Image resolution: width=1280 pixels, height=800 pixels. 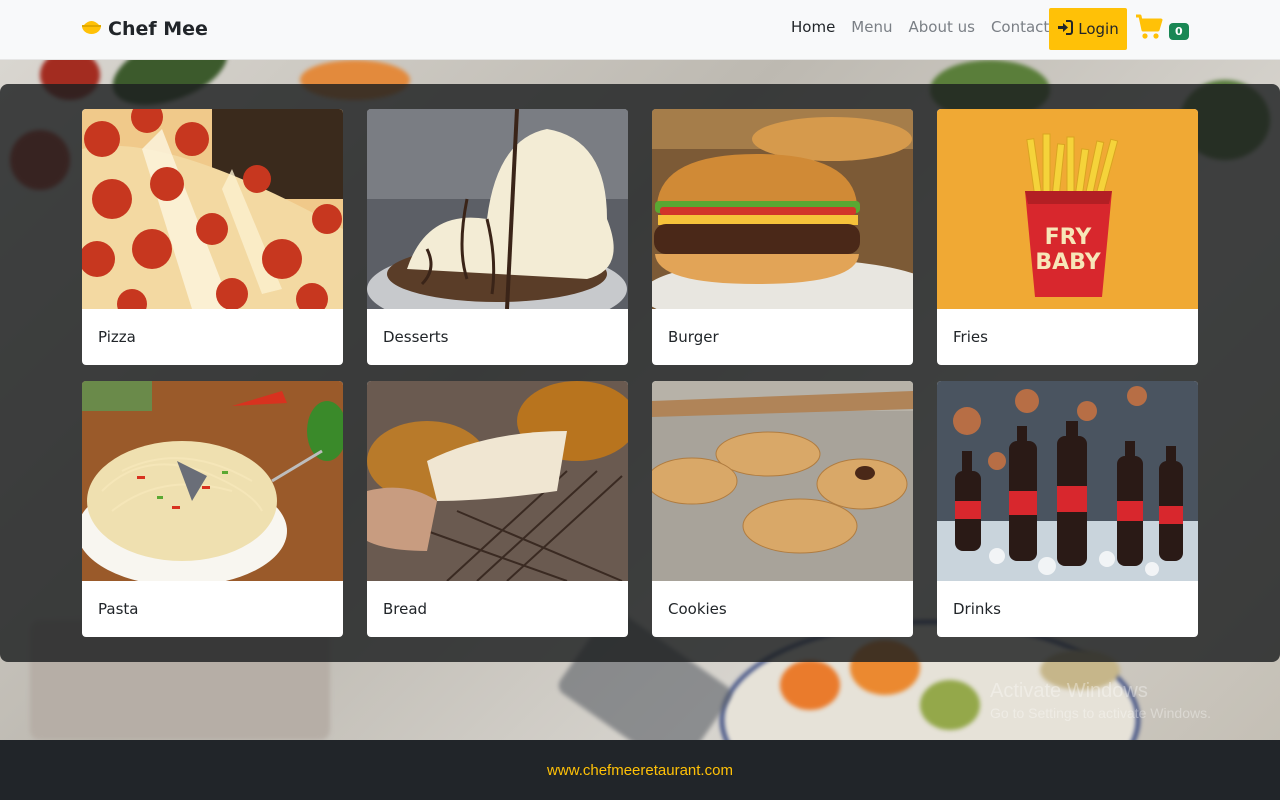 I want to click on brand: Chef Mee, so click(x=144, y=29).